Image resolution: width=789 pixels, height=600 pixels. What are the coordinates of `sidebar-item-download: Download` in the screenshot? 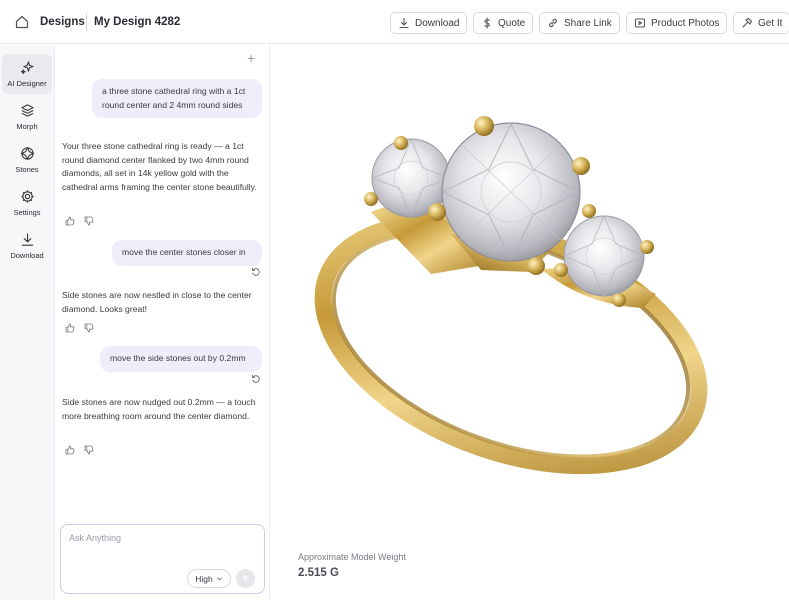 It's located at (27, 246).